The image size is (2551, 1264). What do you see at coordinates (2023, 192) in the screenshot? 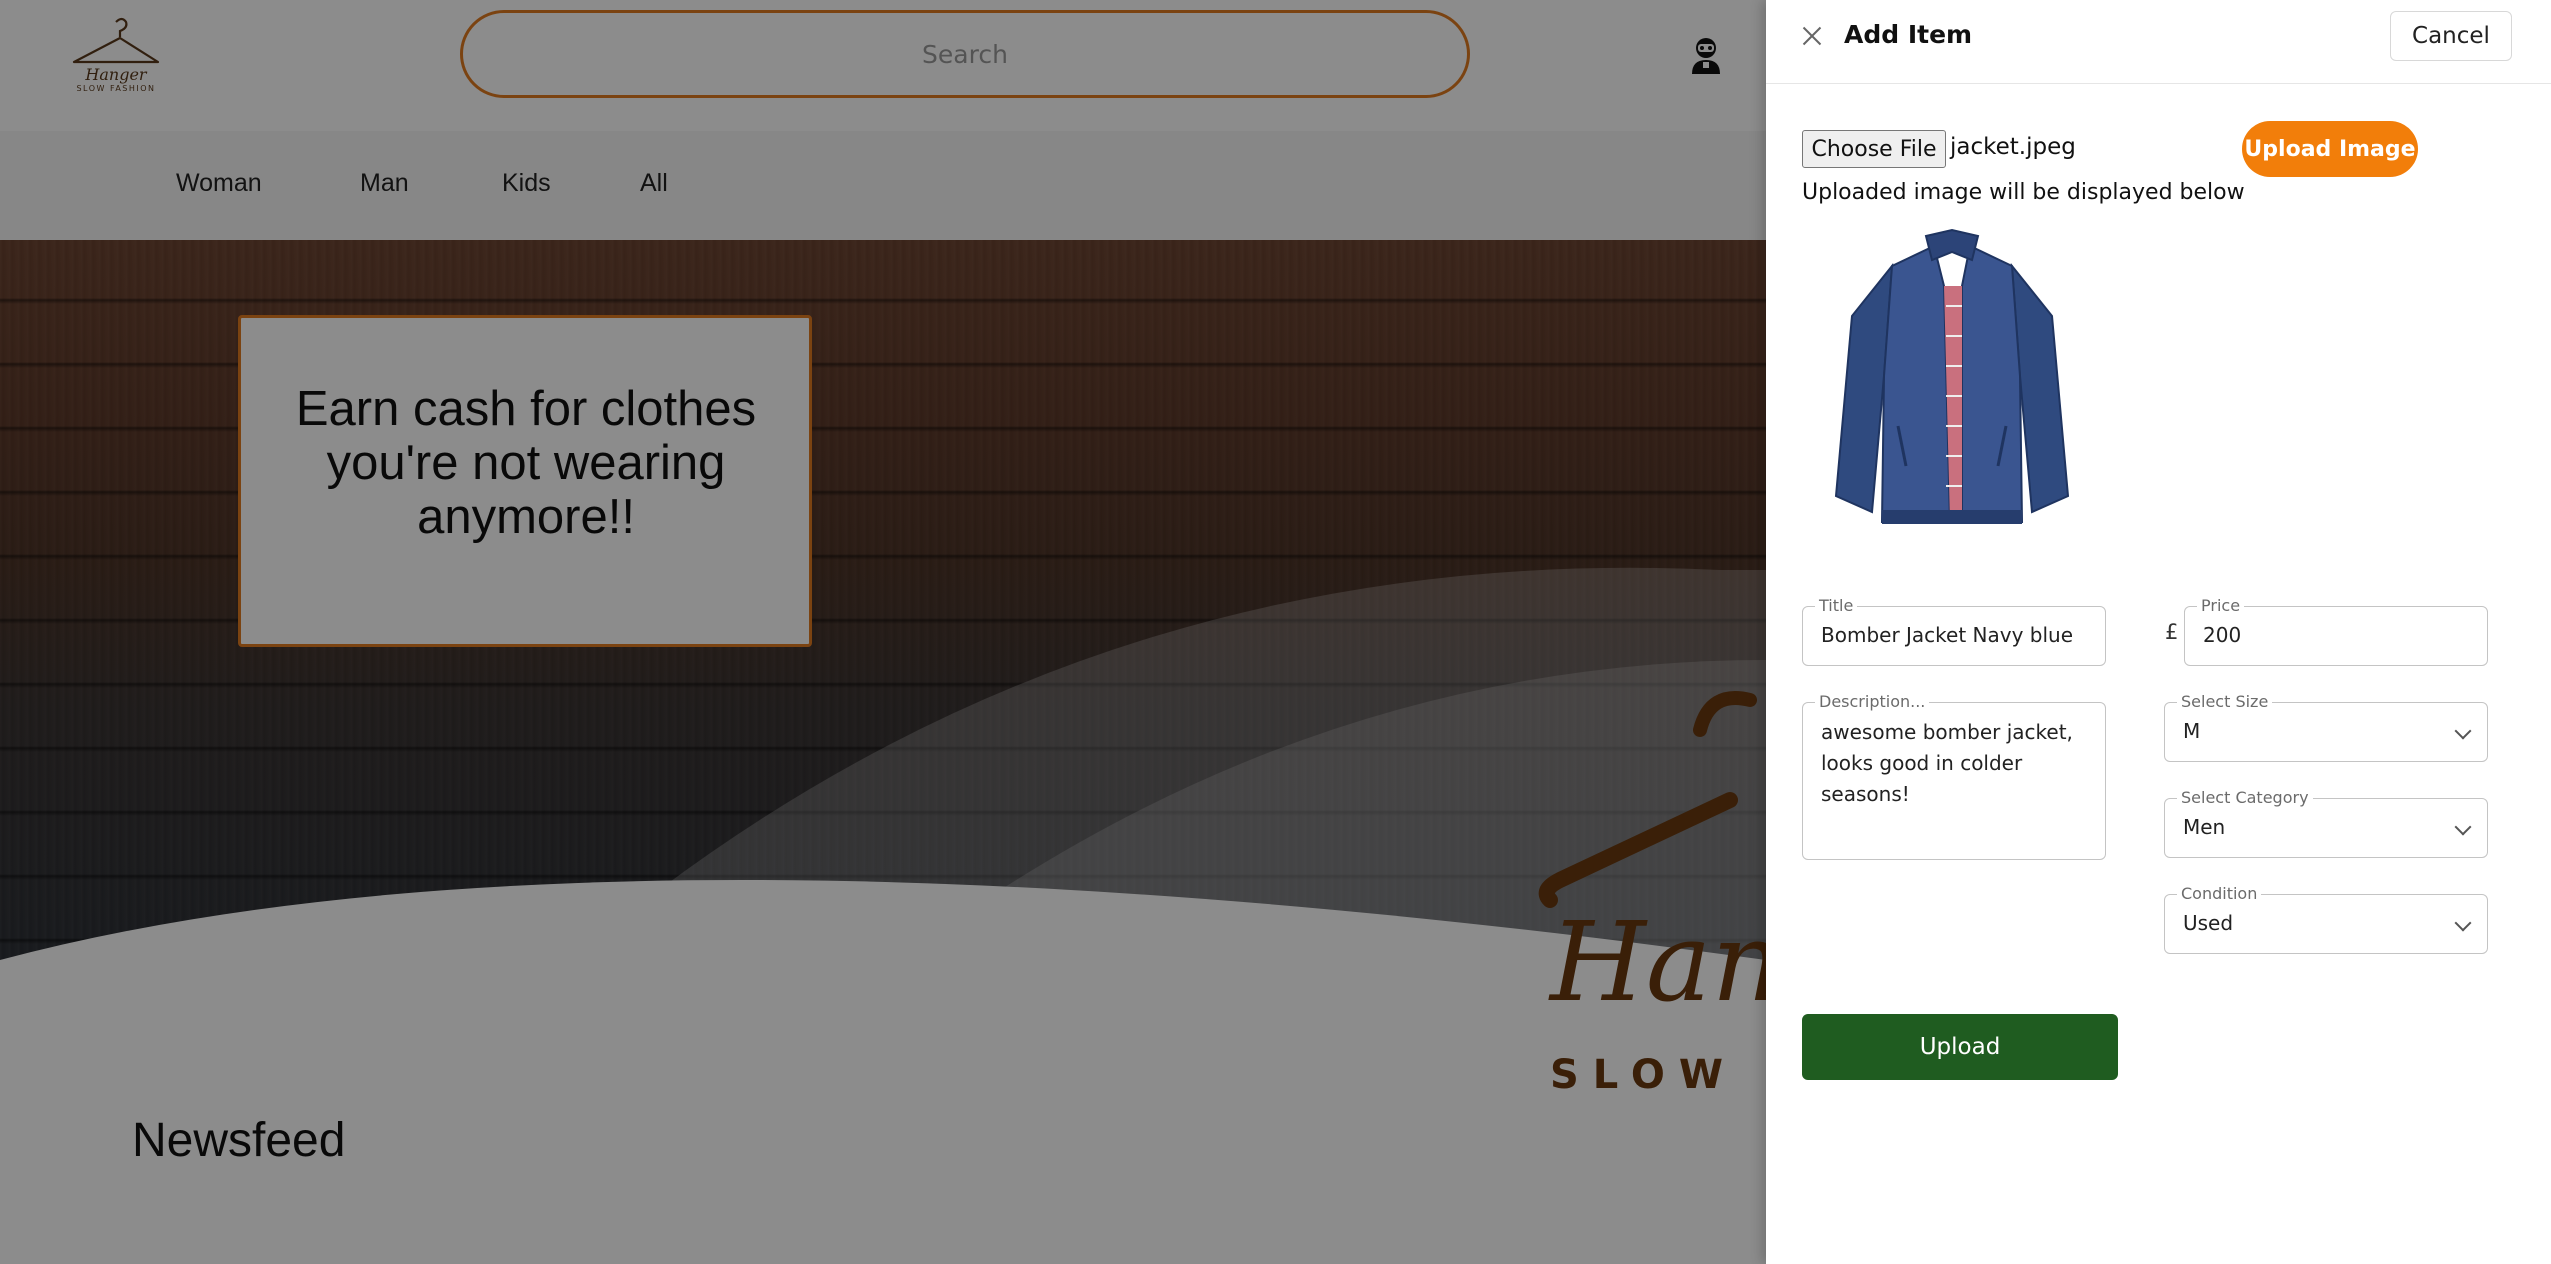
I see `upload-note: Uploaded image will be displayed below` at bounding box center [2023, 192].